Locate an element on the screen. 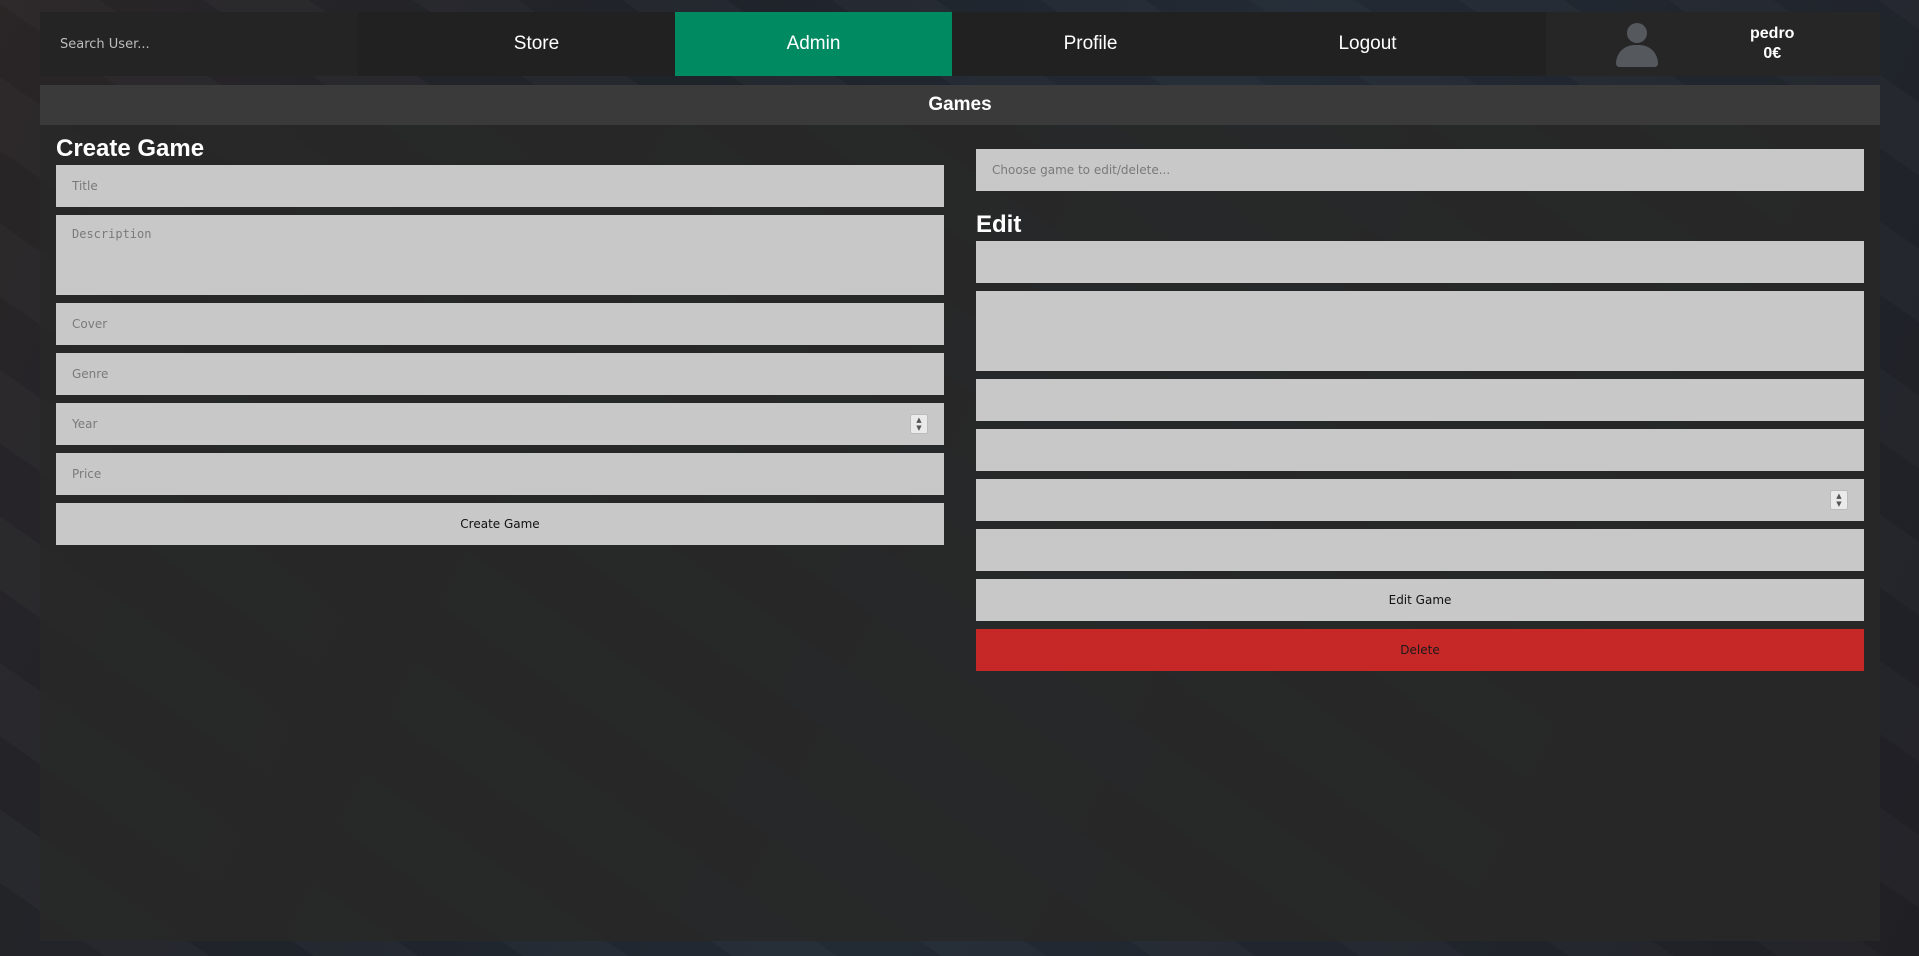 This screenshot has height=956, width=1919. create-game-heading: Create Game is located at coordinates (130, 148).